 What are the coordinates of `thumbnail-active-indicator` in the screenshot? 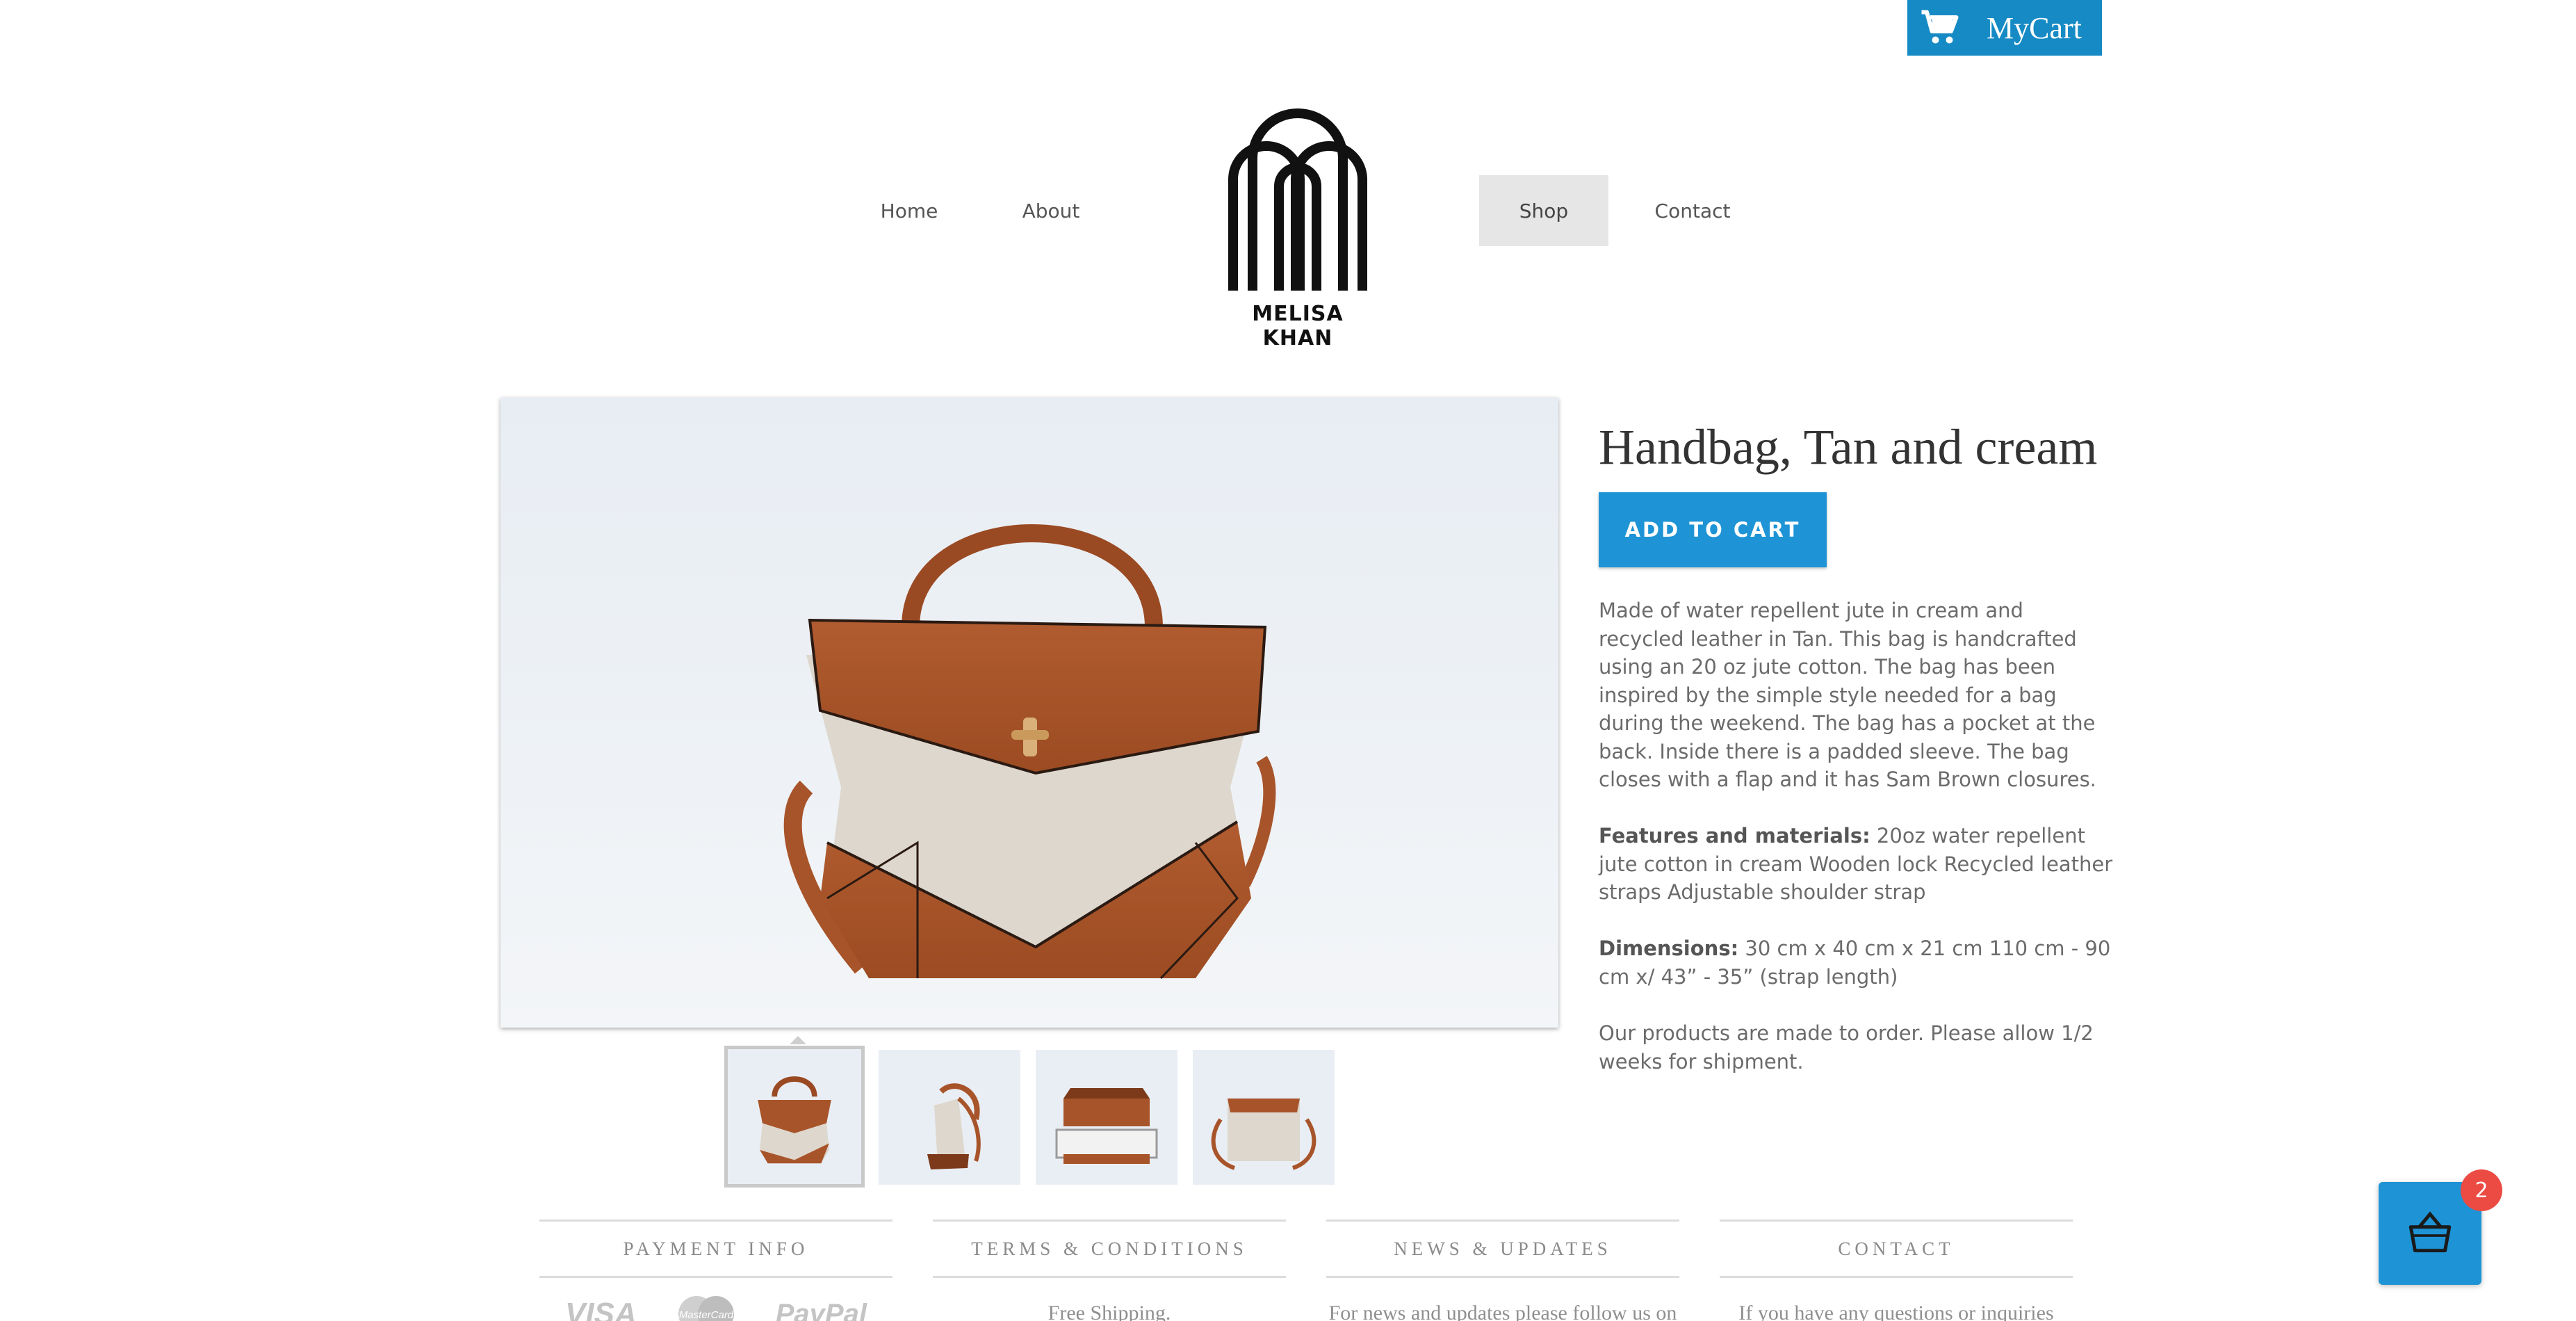 It's located at (798, 1040).